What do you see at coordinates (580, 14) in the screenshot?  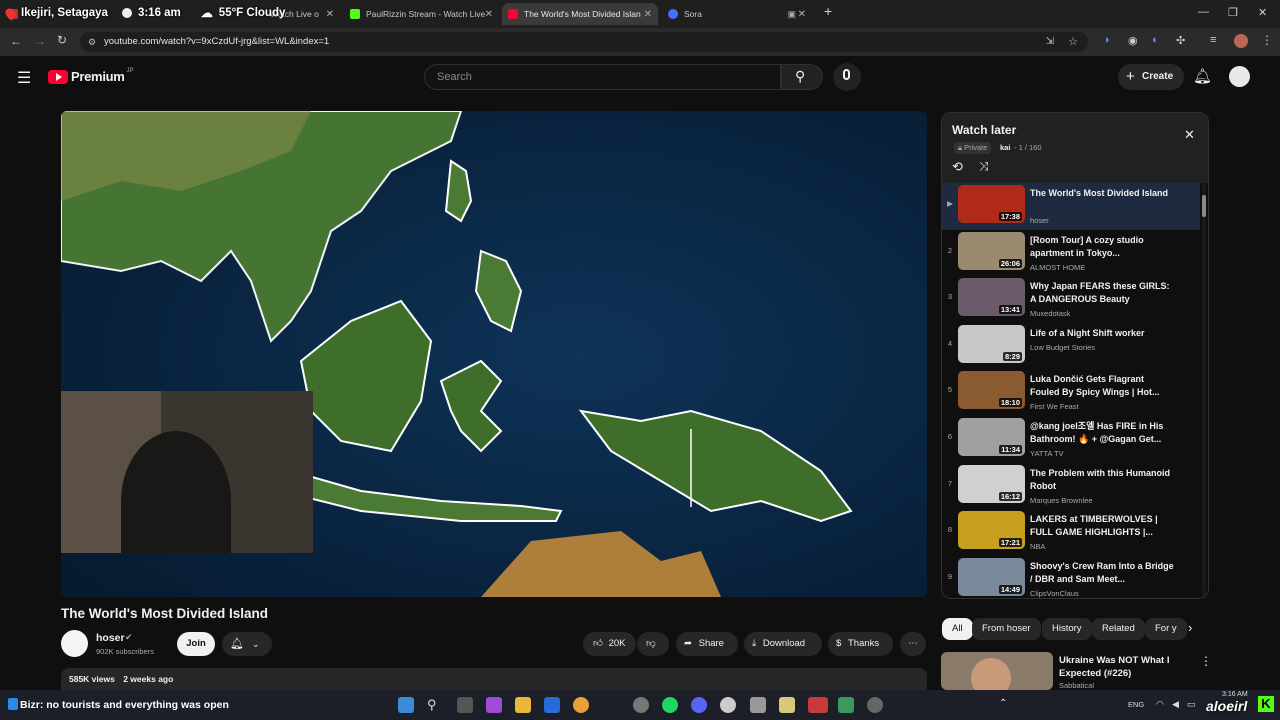 I see `tab-worlds-most-divided-island: The World's Most Divided Islan ✕` at bounding box center [580, 14].